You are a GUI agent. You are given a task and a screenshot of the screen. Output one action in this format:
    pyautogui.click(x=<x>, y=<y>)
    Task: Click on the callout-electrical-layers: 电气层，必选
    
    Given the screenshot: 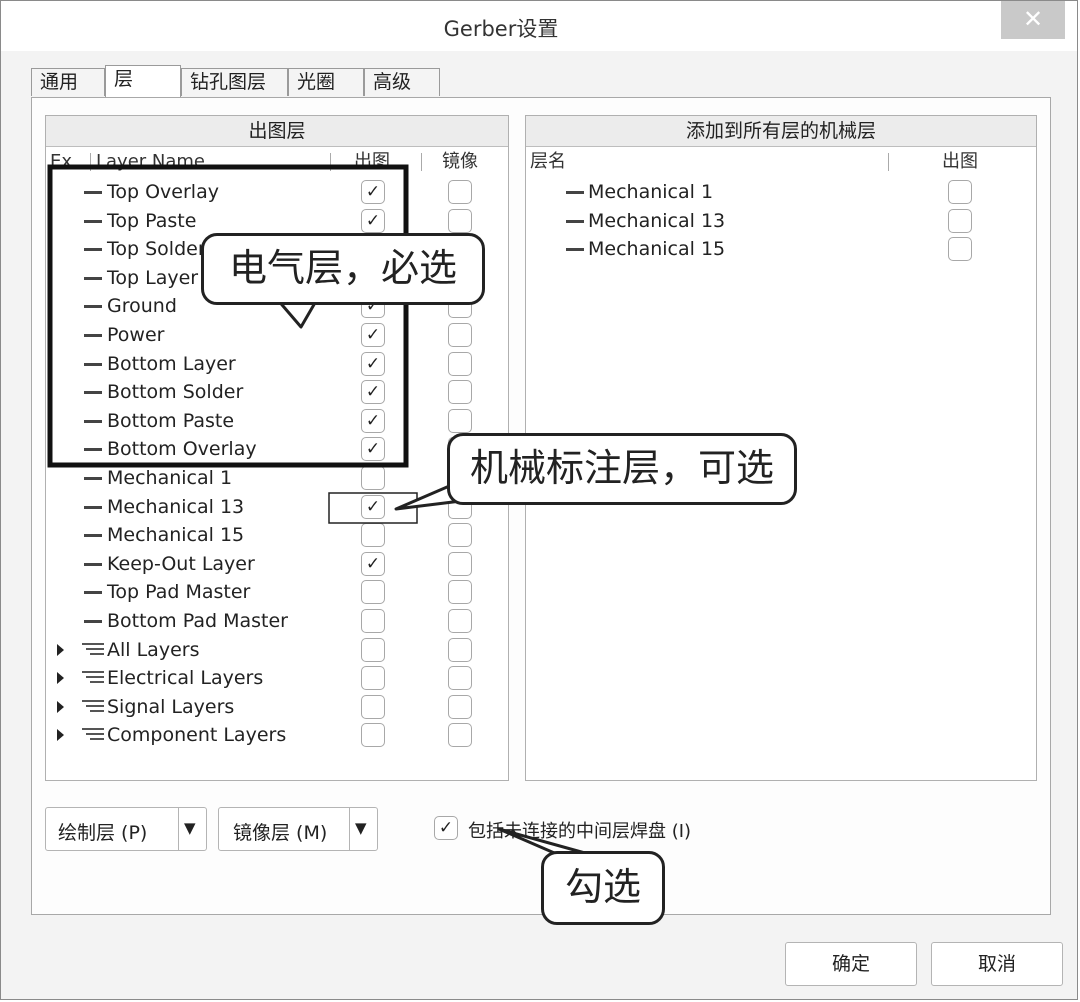 What is the action you would take?
    pyautogui.click(x=343, y=269)
    